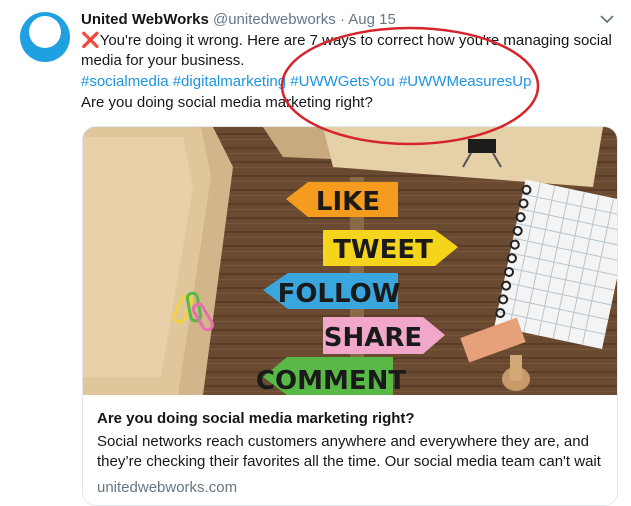 This screenshot has width=631, height=506. Describe the element at coordinates (465, 81) in the screenshot. I see `hashtag-uwwmeasuresup: #UWWMeasuresUp` at that location.